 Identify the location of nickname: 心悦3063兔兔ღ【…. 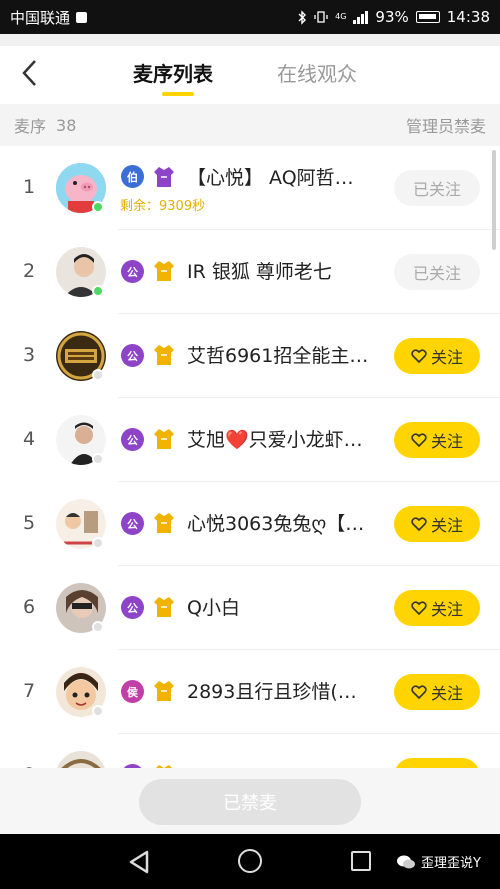
(276, 524).